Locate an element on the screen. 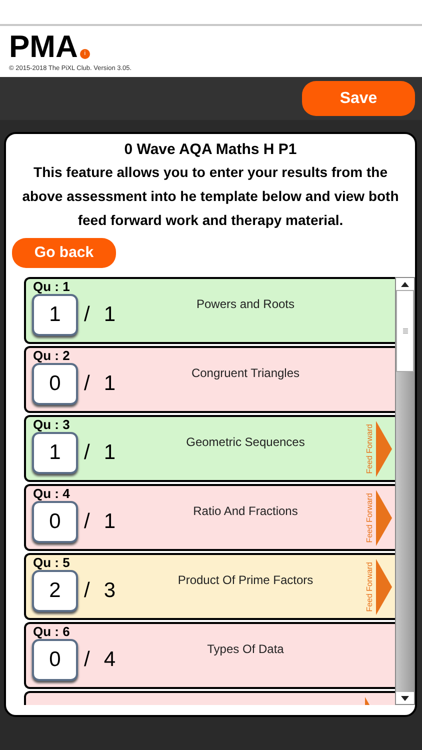  scrollbar is located at coordinates (405, 491).